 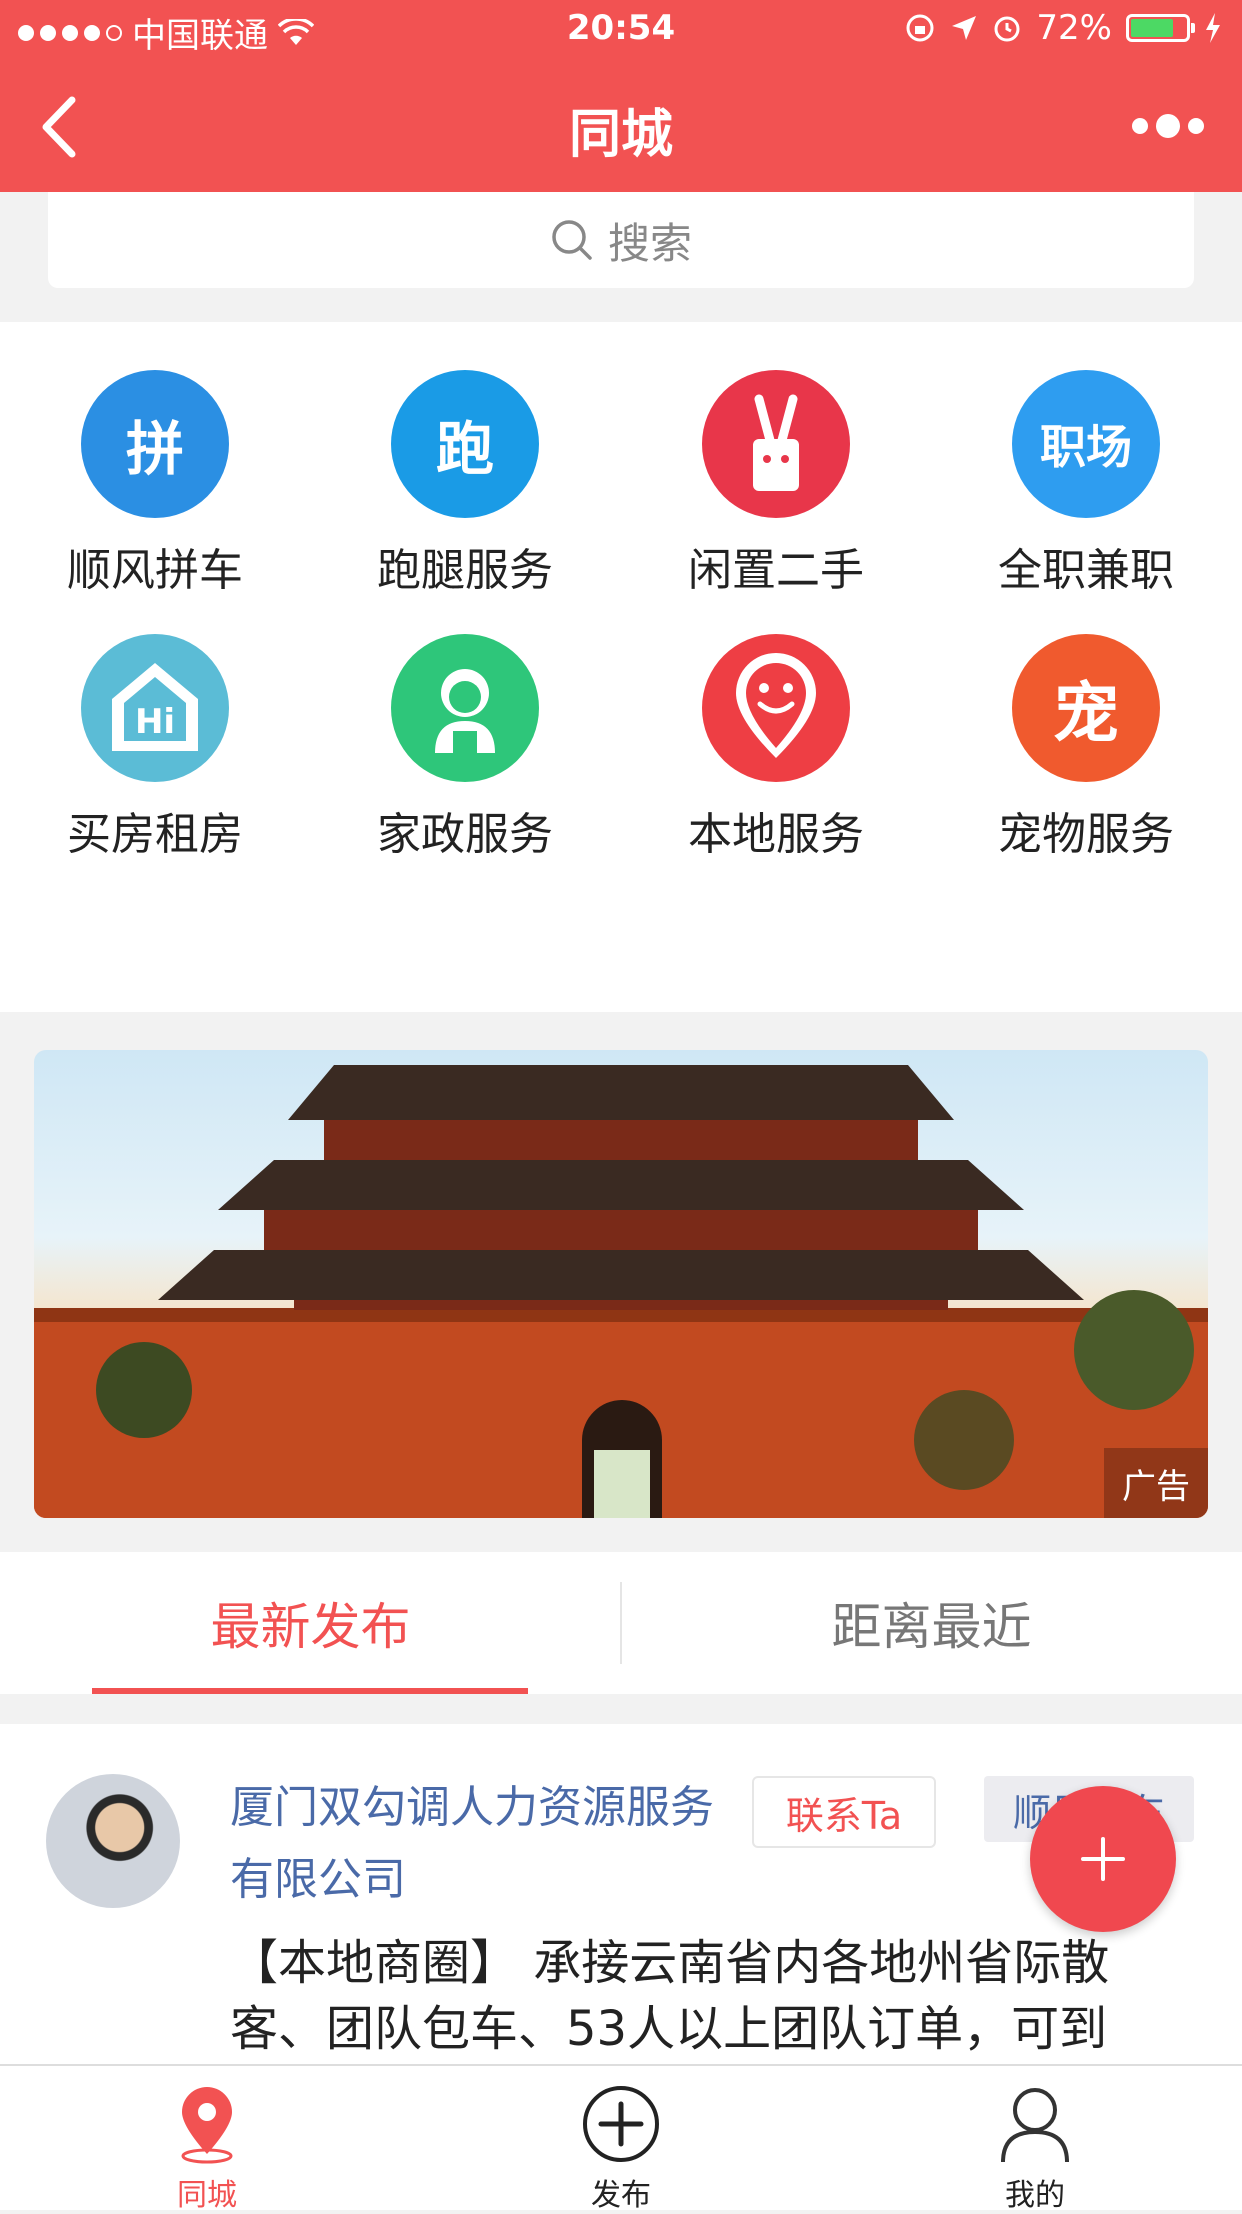 I want to click on avatar, so click(x=113, y=1841).